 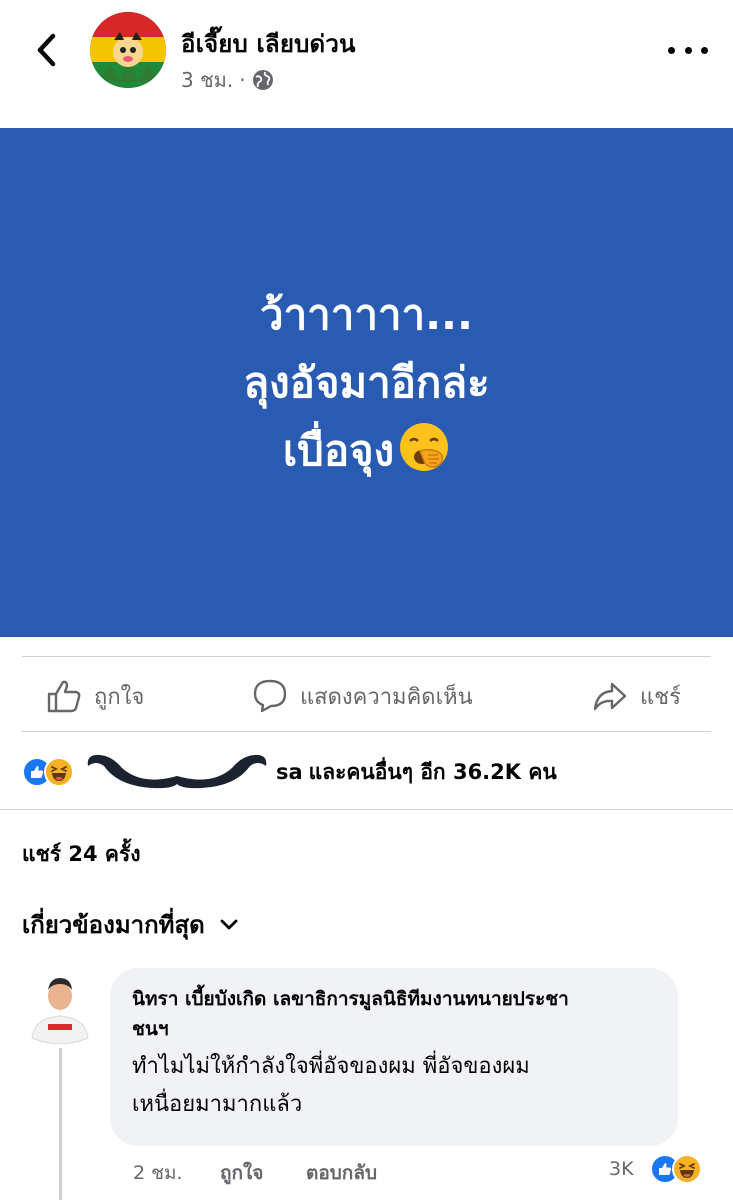 I want to click on post-line-3: เบื่อจุง, so click(x=366, y=451).